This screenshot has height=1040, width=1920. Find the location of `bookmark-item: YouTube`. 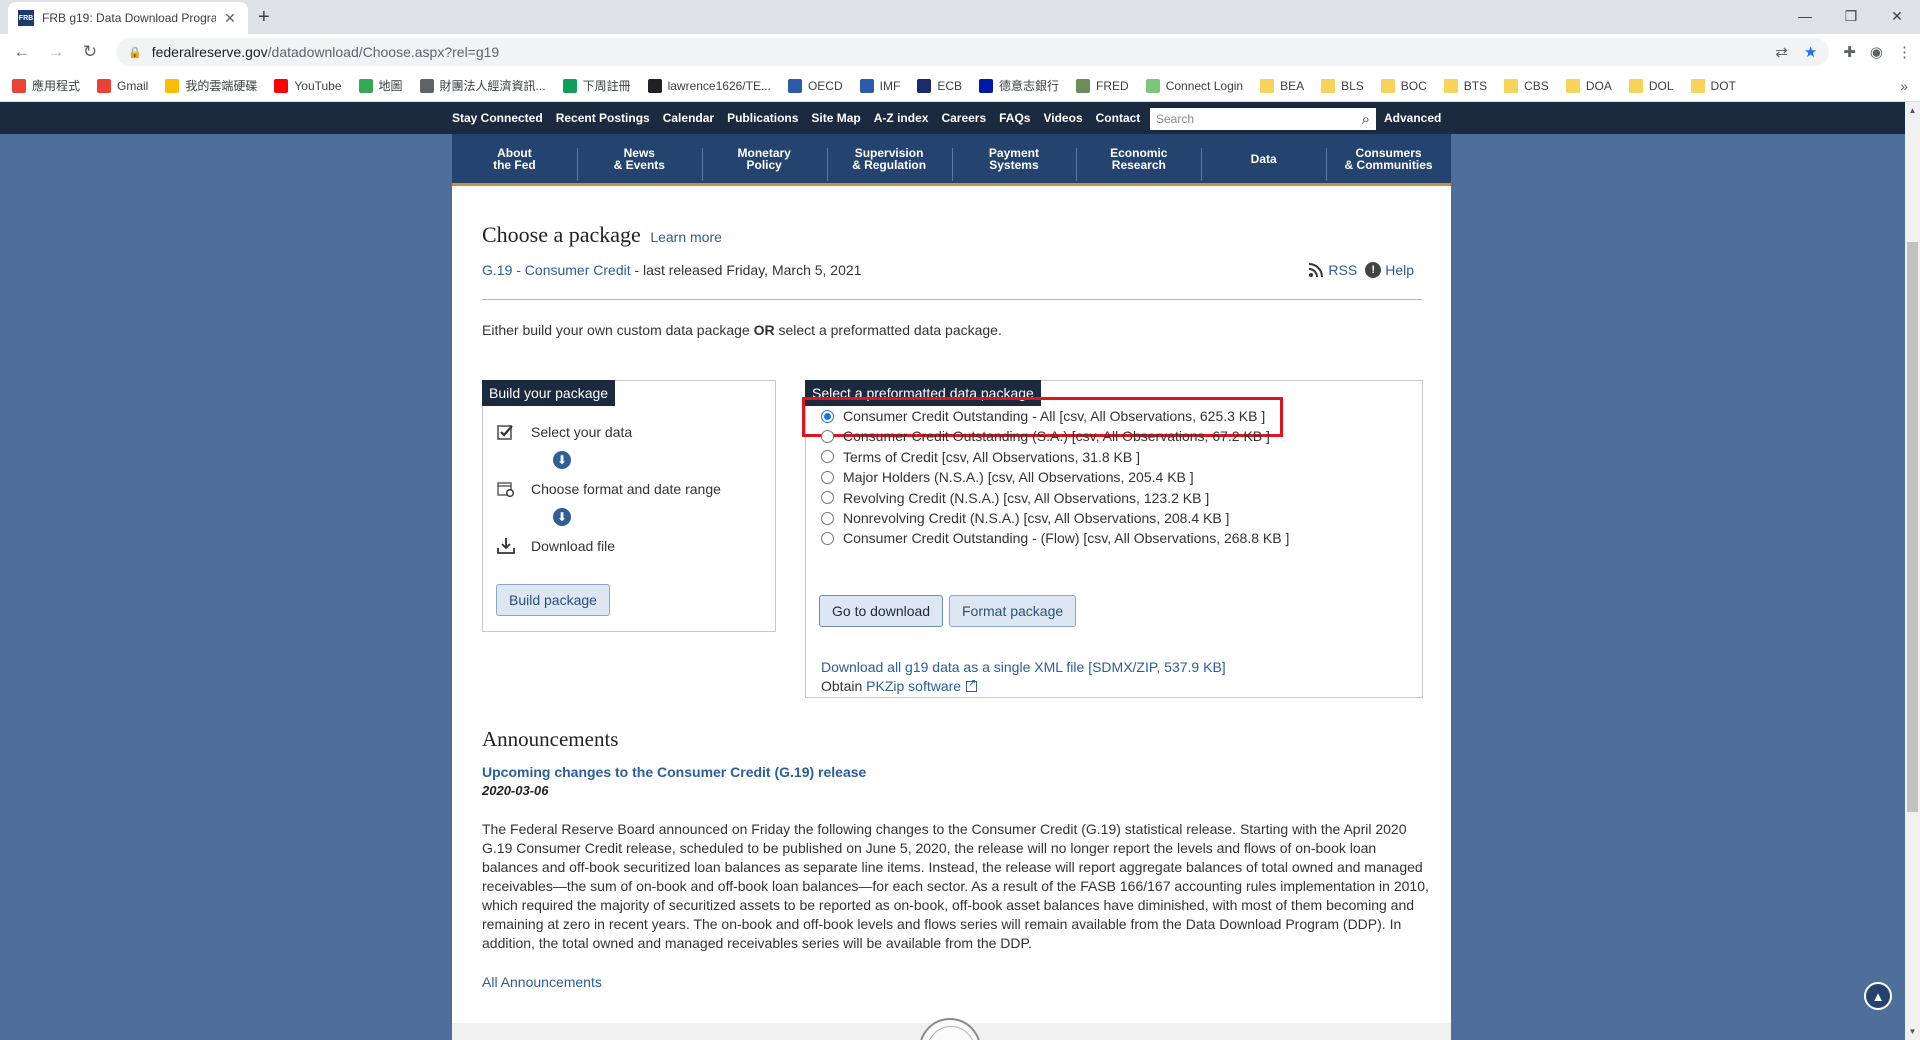

bookmark-item: YouTube is located at coordinates (308, 85).